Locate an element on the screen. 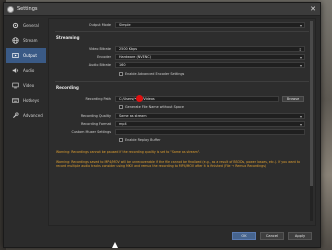 The width and height of the screenshot is (332, 250). sidebar-item-hotkeys: Hotkeys is located at coordinates (26, 100).